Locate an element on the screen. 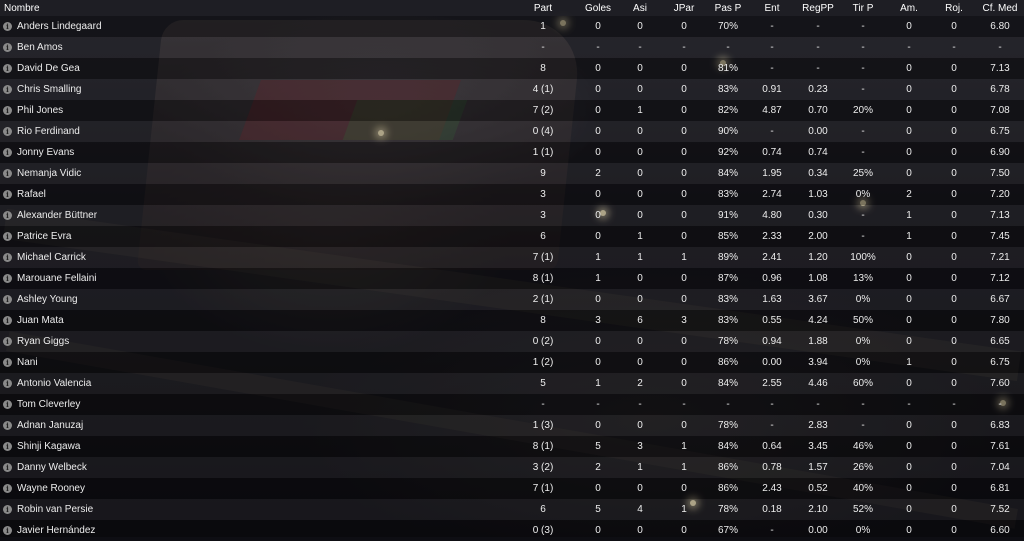 The height and width of the screenshot is (541, 1024). table-row: i Tom Cleverley - - - - - - - - - - - is located at coordinates (512, 404).